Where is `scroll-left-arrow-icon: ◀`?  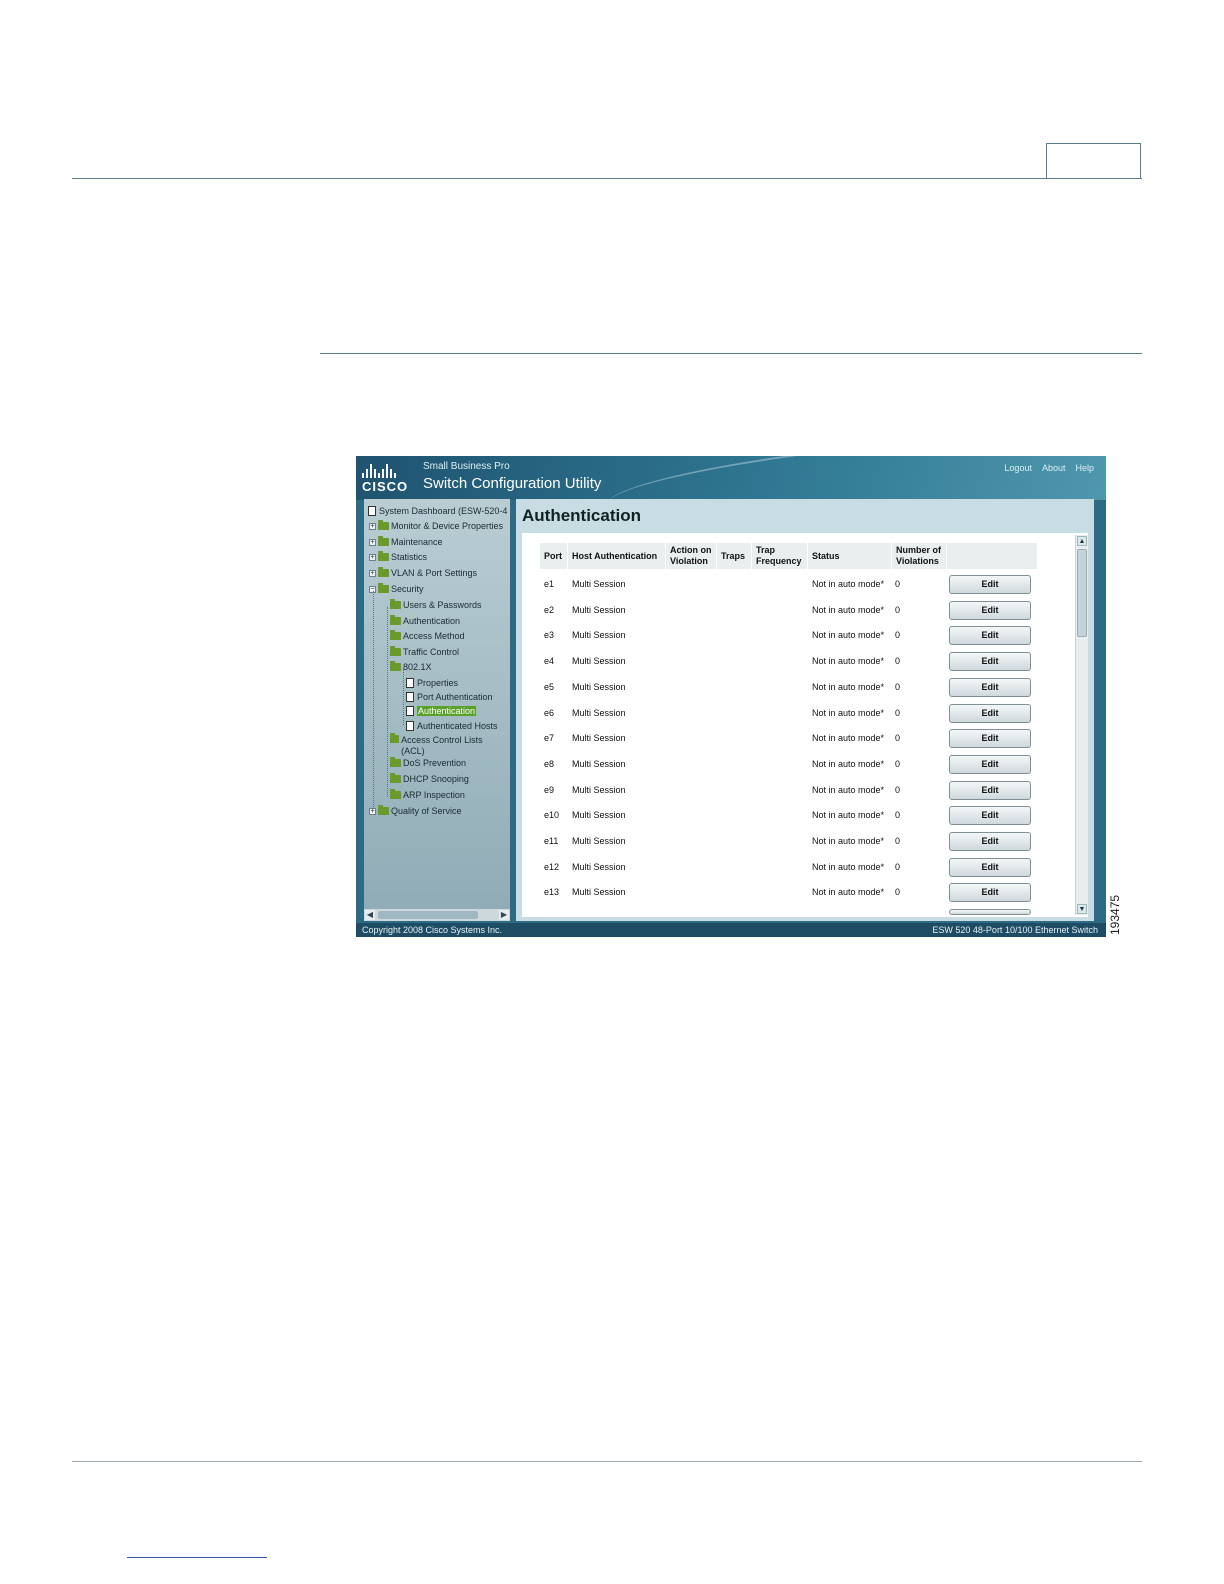 scroll-left-arrow-icon: ◀ is located at coordinates (370, 915).